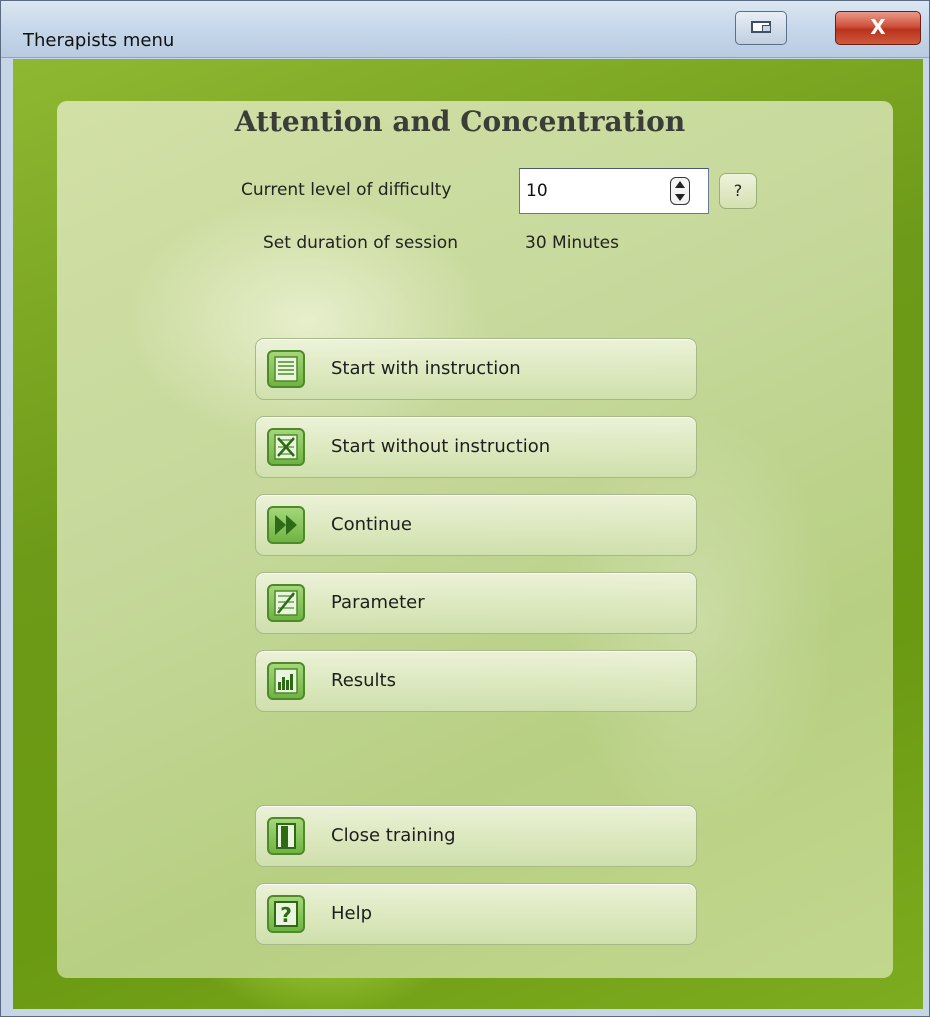 Image resolution: width=930 pixels, height=1017 pixels. Describe the element at coordinates (738, 191) in the screenshot. I see `level-help-button: ?` at that location.